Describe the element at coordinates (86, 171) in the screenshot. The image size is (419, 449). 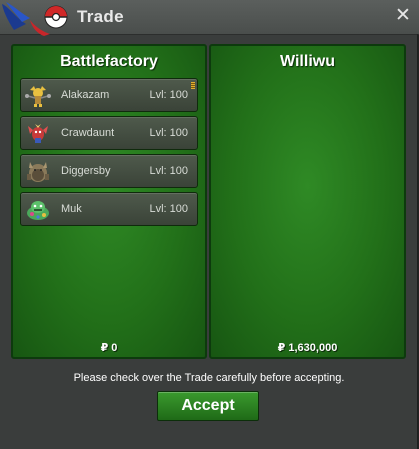
I see `item-name: Diggersby` at that location.